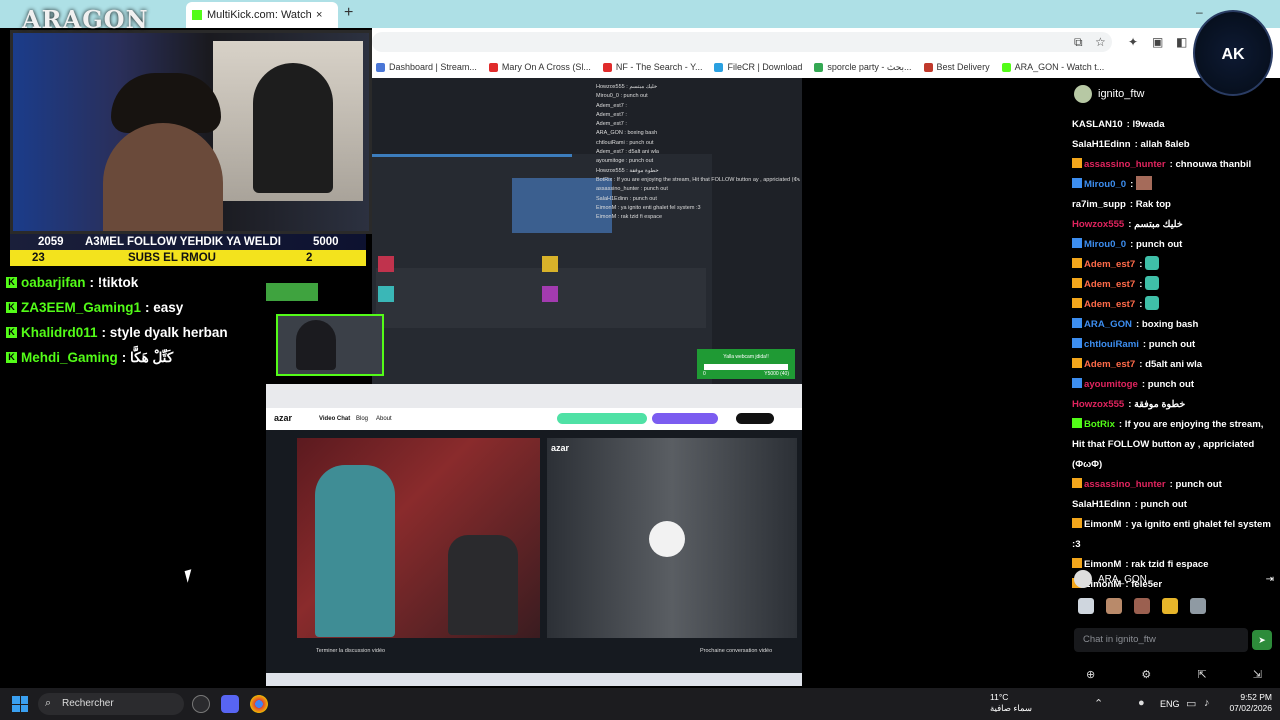 This screenshot has height=720, width=1280. I want to click on profile-icon: ◧, so click(1181, 42).